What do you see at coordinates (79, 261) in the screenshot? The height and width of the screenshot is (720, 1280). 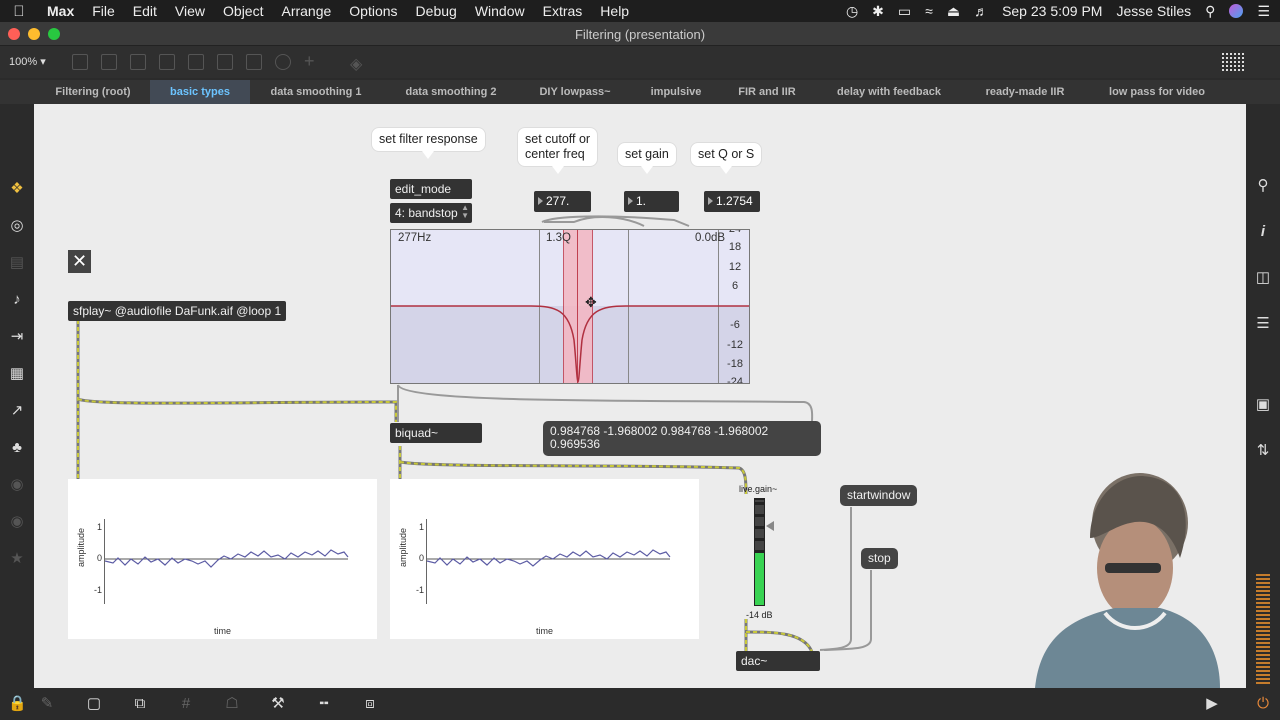 I see `close-button: ✕` at bounding box center [79, 261].